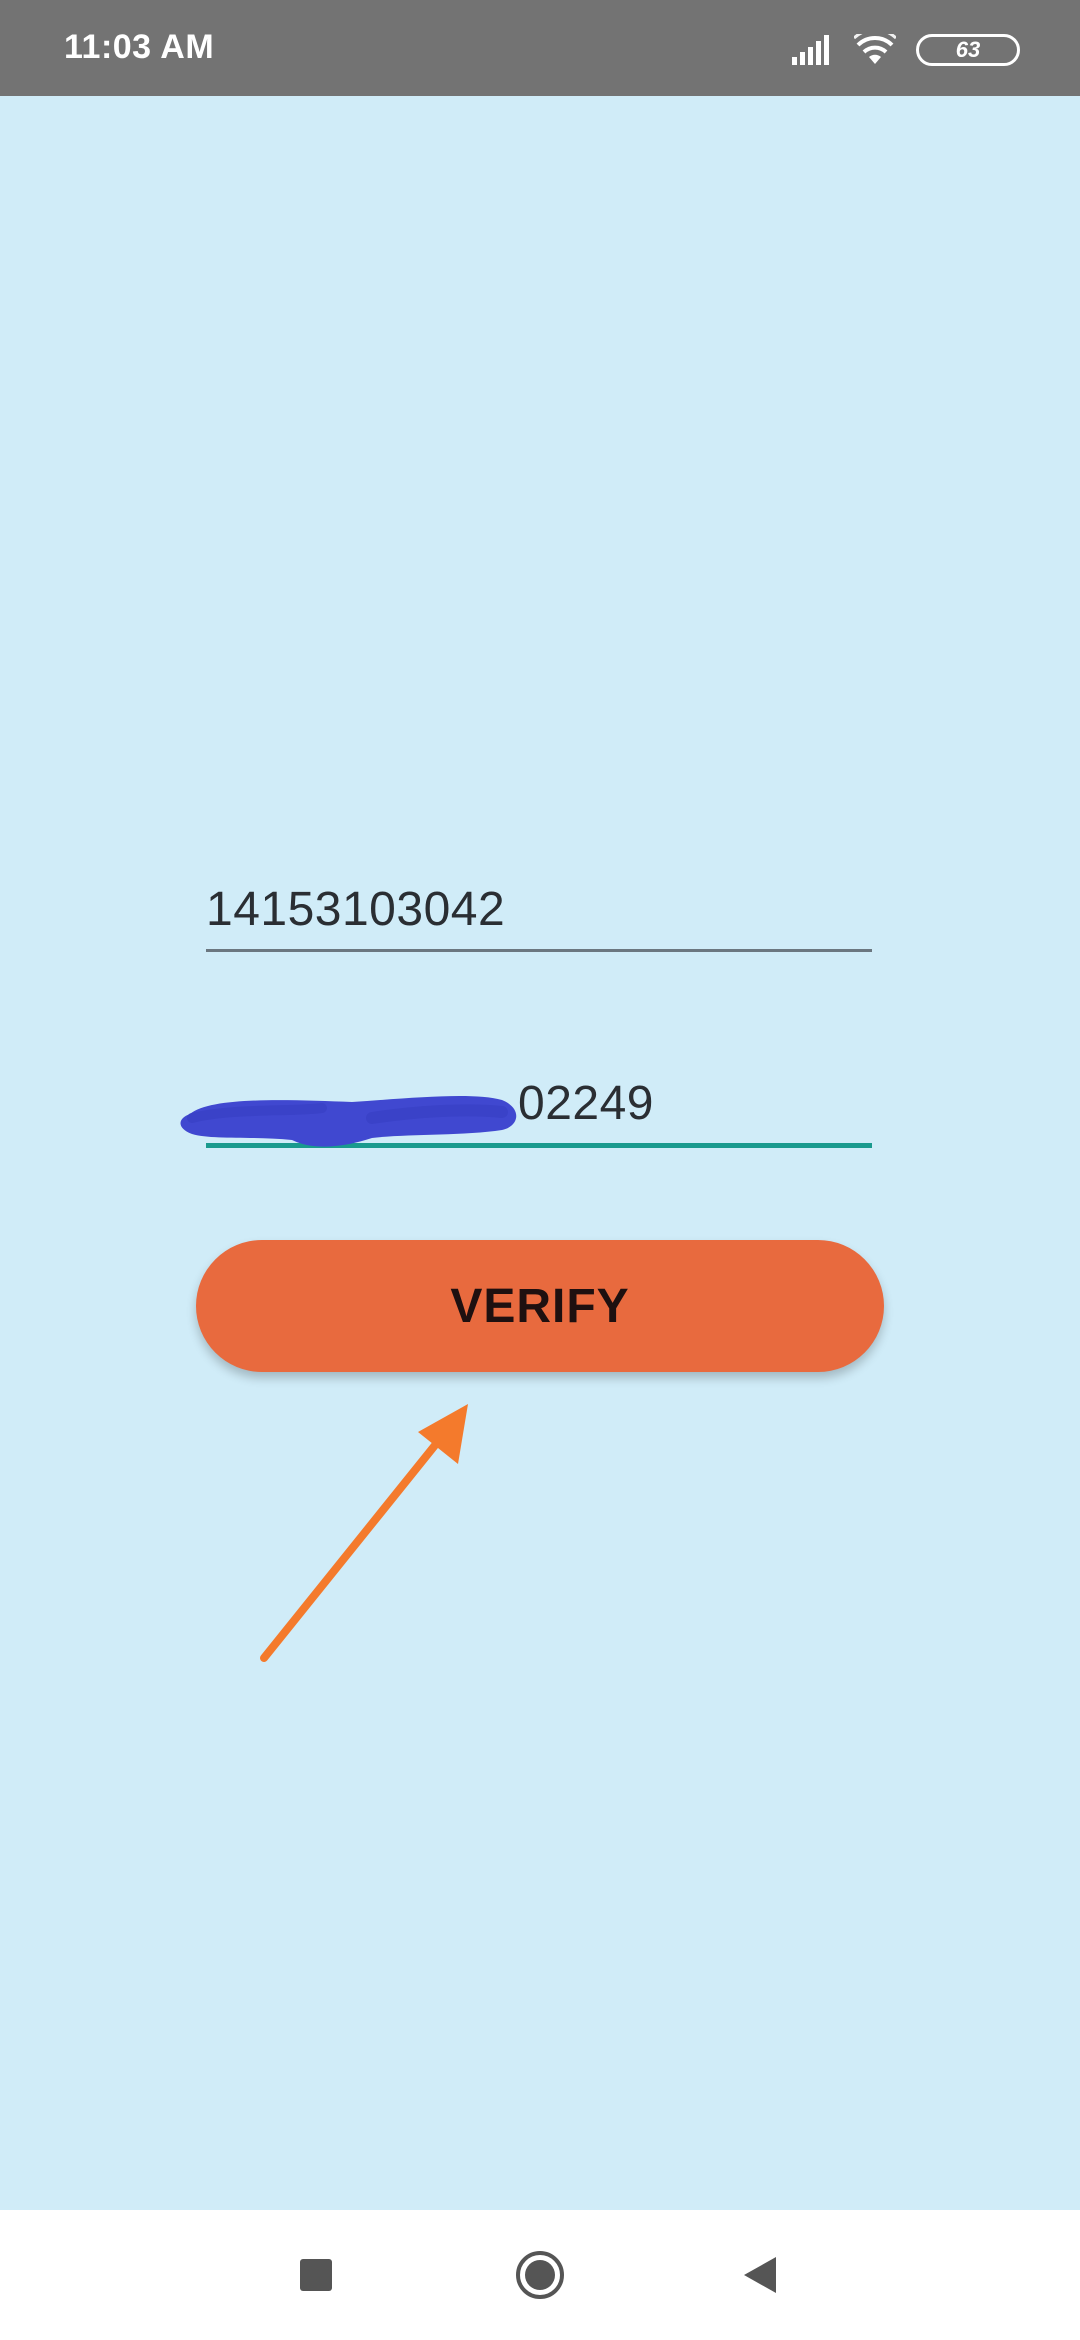  I want to click on phone-number-field: 14153103042, so click(539, 866).